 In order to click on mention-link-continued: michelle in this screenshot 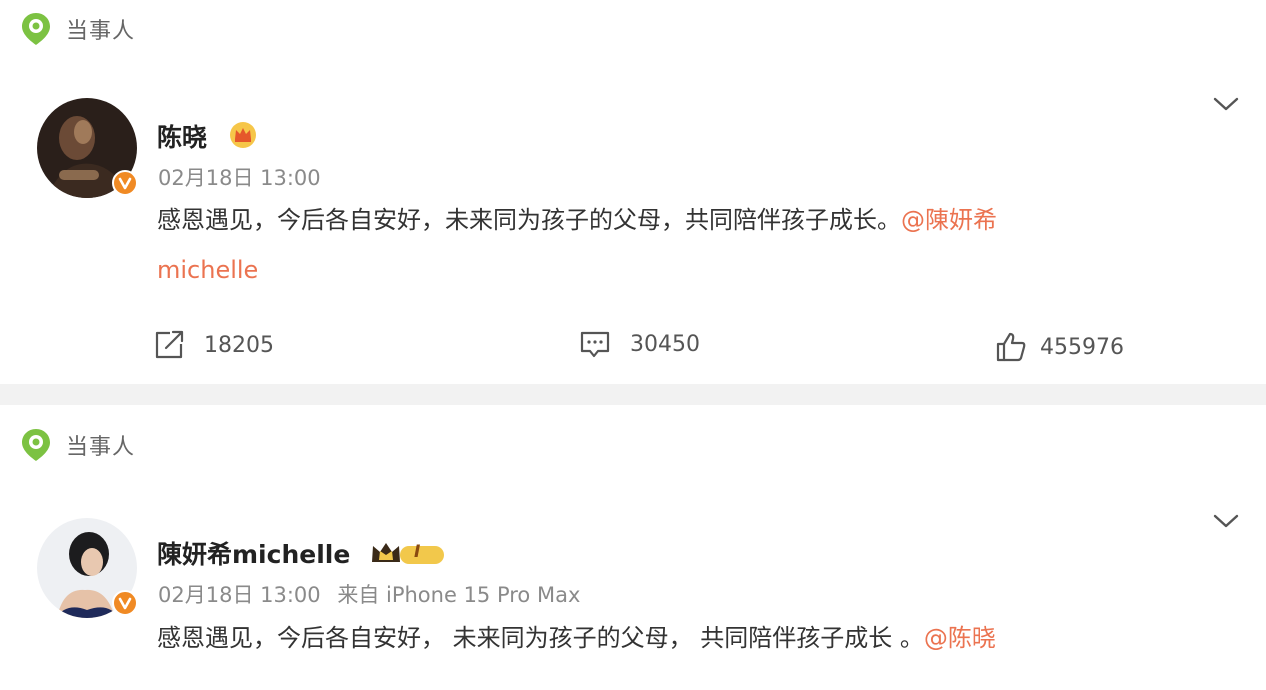, I will do `click(207, 270)`.